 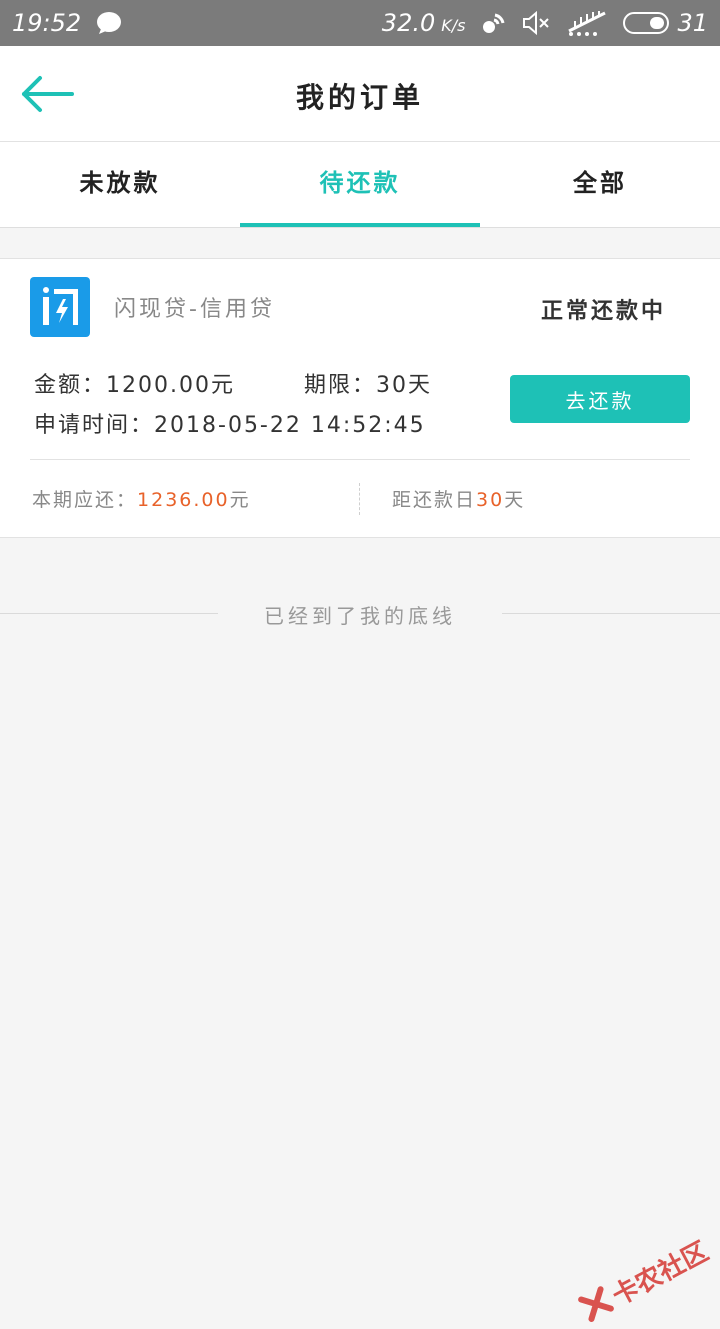 I want to click on list-end-line-right, so click(x=611, y=613).